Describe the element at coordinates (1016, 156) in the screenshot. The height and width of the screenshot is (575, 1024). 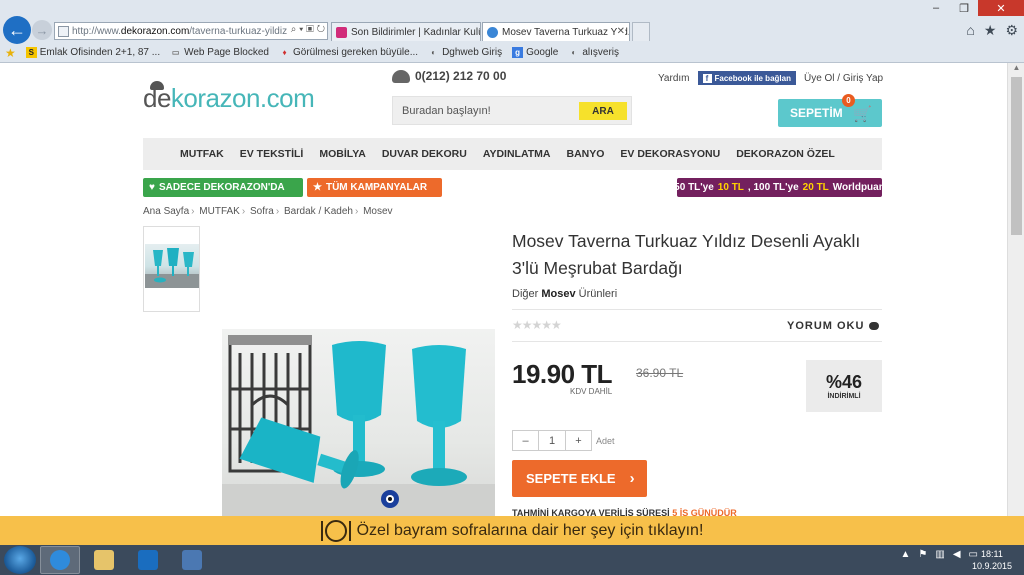
I see `scrollbar-thumb` at that location.